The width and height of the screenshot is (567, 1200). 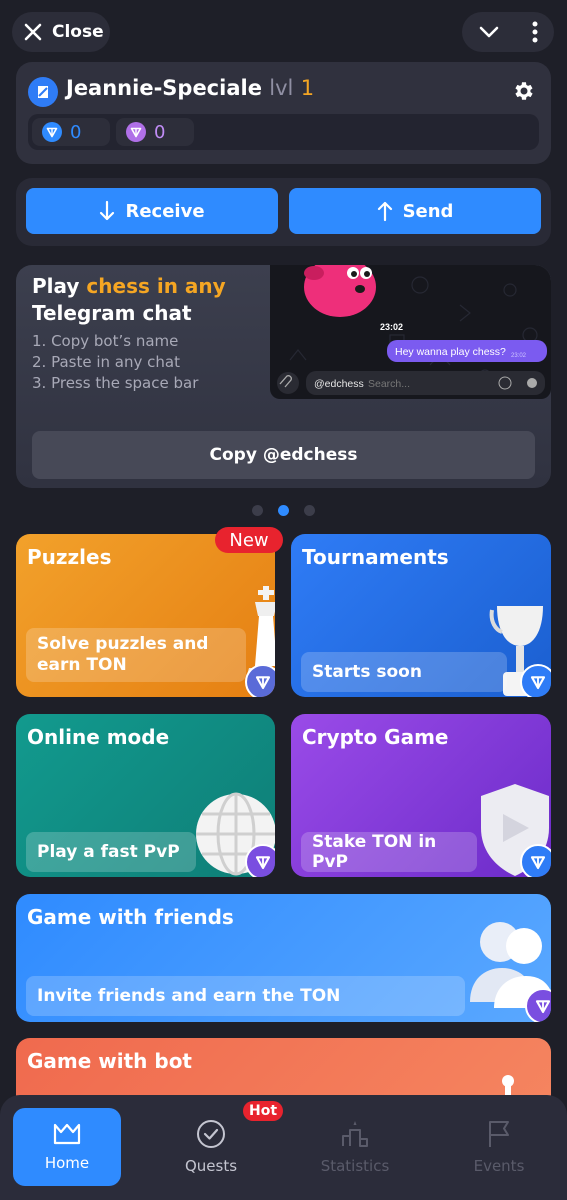 What do you see at coordinates (145, 615) in the screenshot?
I see `puzzles-tile: Puzzles Solve puzzles and earn TON` at bounding box center [145, 615].